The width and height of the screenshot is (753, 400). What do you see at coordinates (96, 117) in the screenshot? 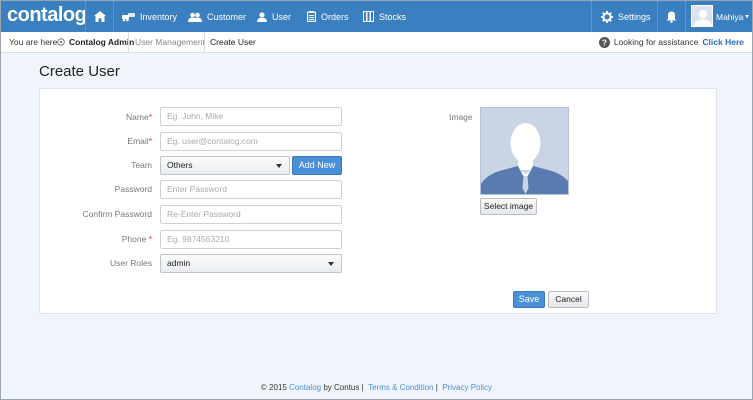
I see `name-label: Name*` at bounding box center [96, 117].